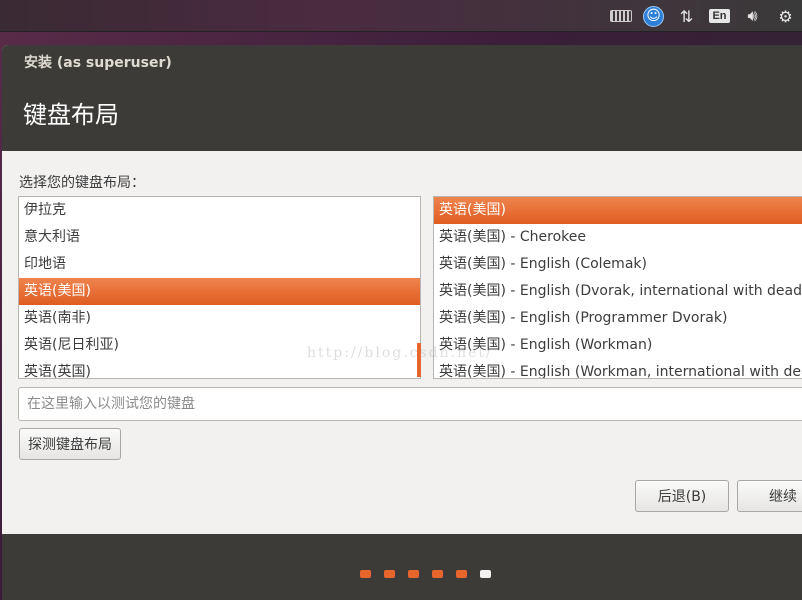  Describe the element at coordinates (686, 16) in the screenshot. I see `network-icon: ⇅` at that location.